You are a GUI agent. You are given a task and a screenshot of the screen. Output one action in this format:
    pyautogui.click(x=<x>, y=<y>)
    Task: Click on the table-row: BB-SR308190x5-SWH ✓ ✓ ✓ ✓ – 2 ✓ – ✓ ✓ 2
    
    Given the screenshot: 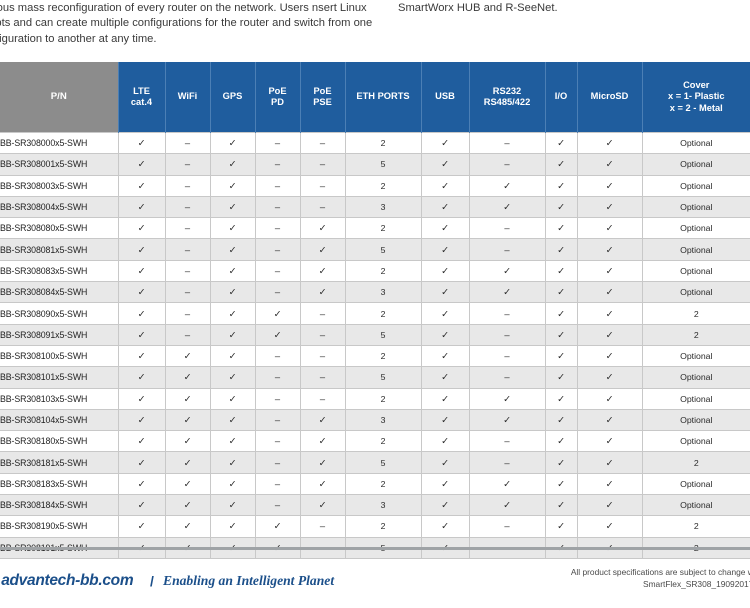 What is the action you would take?
    pyautogui.click(x=375, y=526)
    